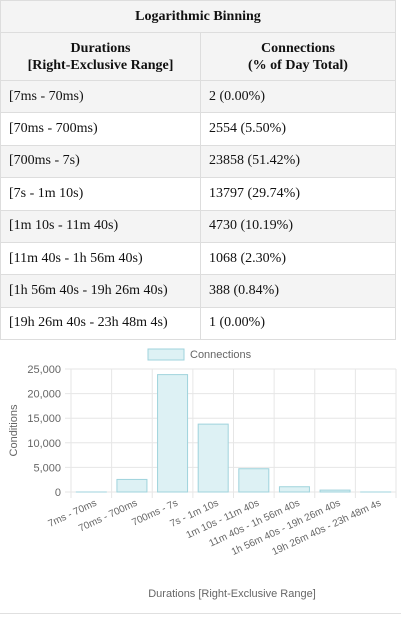 The image size is (401, 620). I want to click on connections-header: Connections (% of Day Total), so click(298, 56).